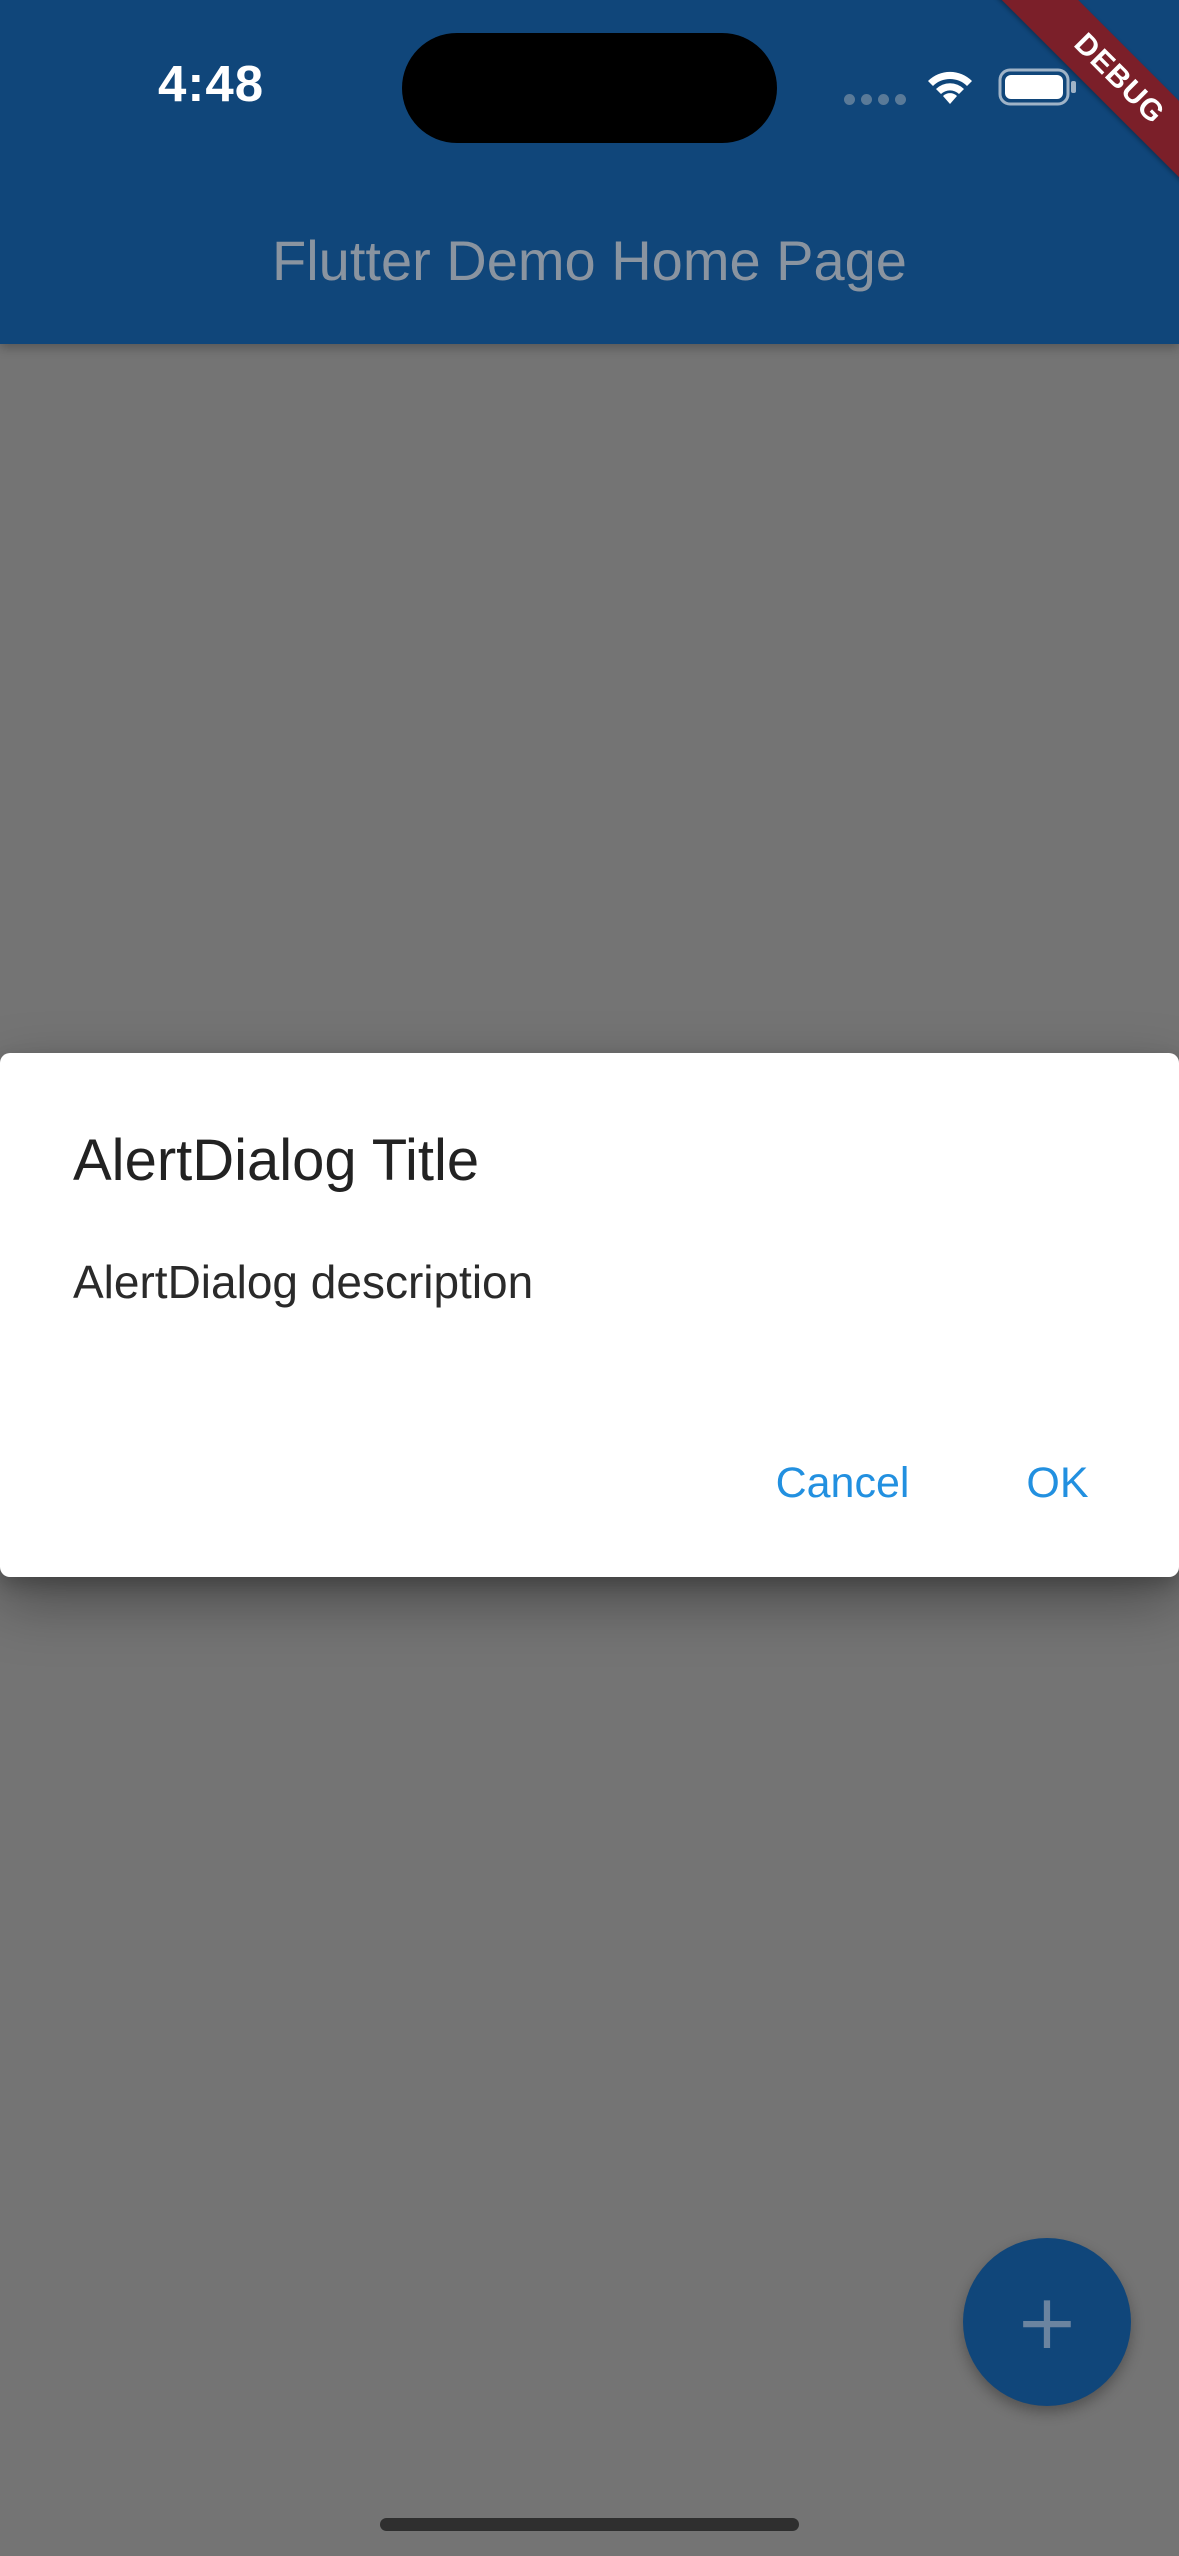 This screenshot has height=2556, width=1179. What do you see at coordinates (276, 1160) in the screenshot?
I see `dialog-title: AlertDialog Title` at bounding box center [276, 1160].